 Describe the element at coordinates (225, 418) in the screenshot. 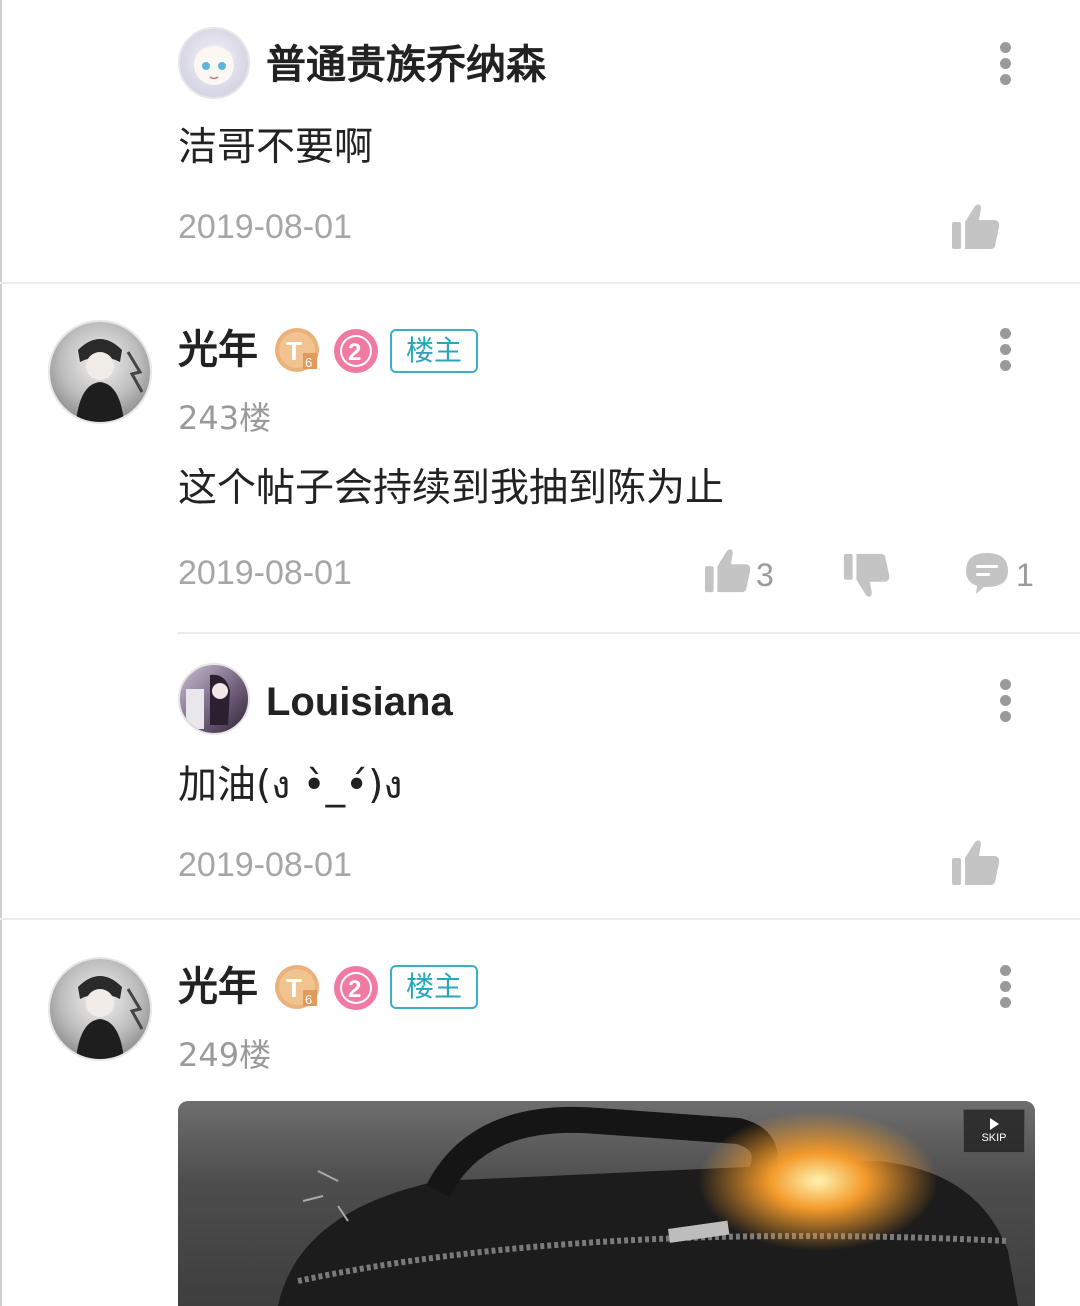

I see `floor-number: 243楼` at that location.